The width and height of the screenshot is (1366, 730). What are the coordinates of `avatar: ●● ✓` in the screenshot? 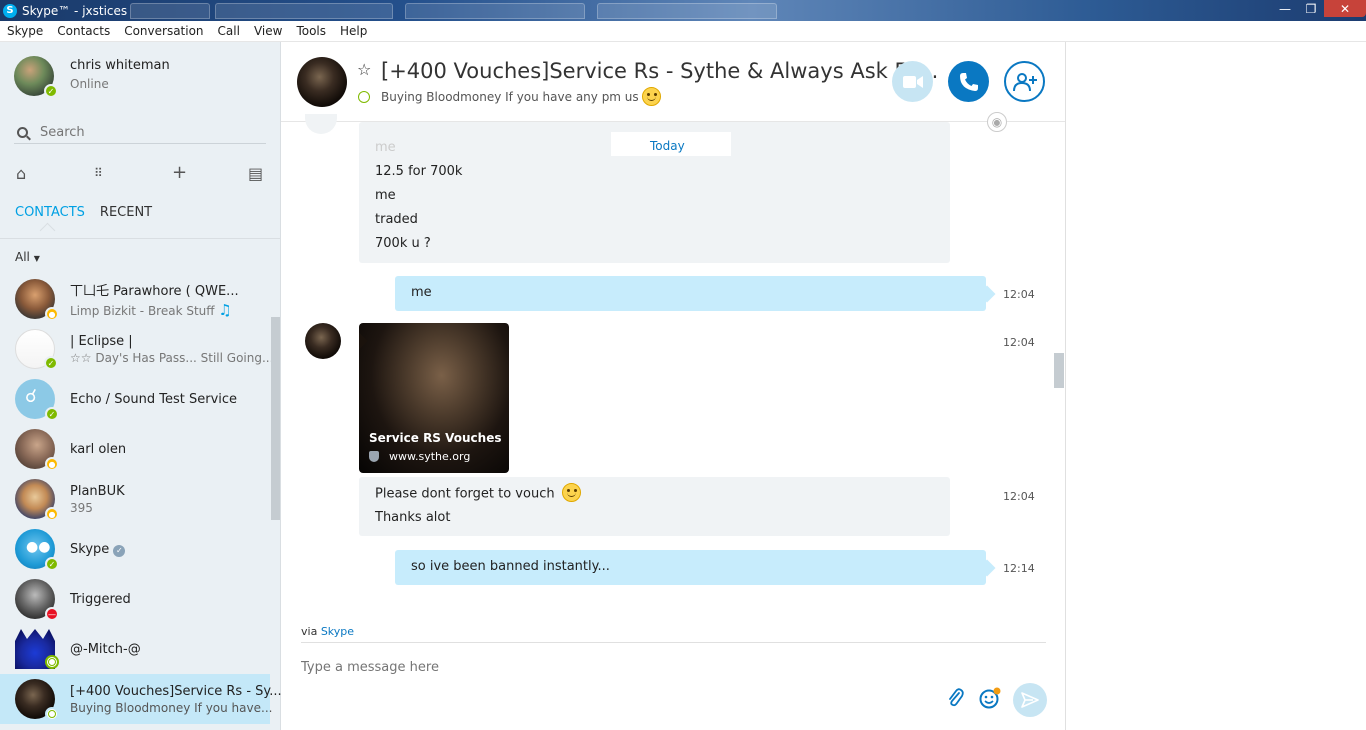 It's located at (37, 550).